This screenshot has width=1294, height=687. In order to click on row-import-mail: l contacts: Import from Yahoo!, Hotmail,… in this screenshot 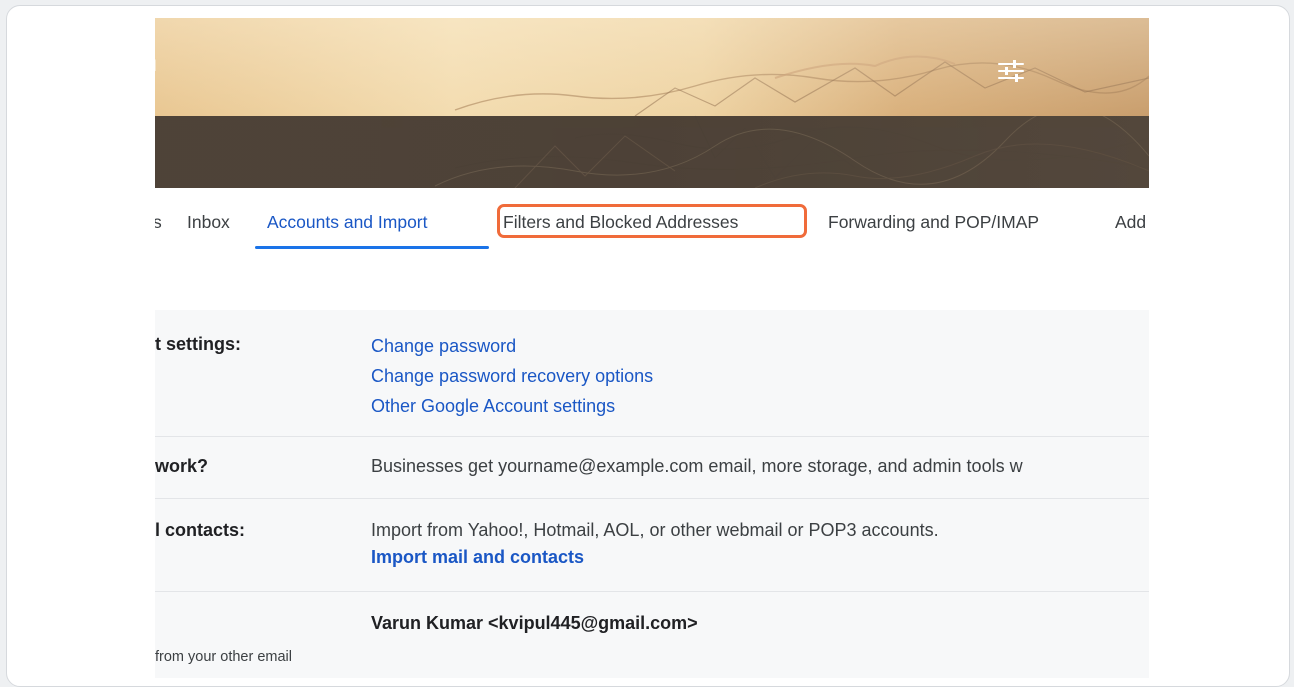, I will do `click(652, 545)`.